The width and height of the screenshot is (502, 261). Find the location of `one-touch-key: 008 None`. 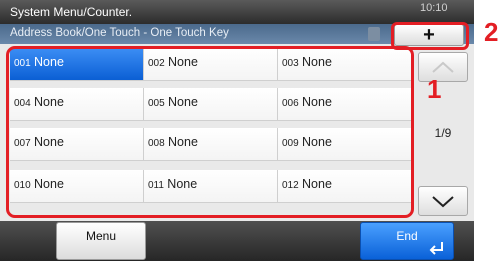

one-touch-key: 008 None is located at coordinates (211, 144).